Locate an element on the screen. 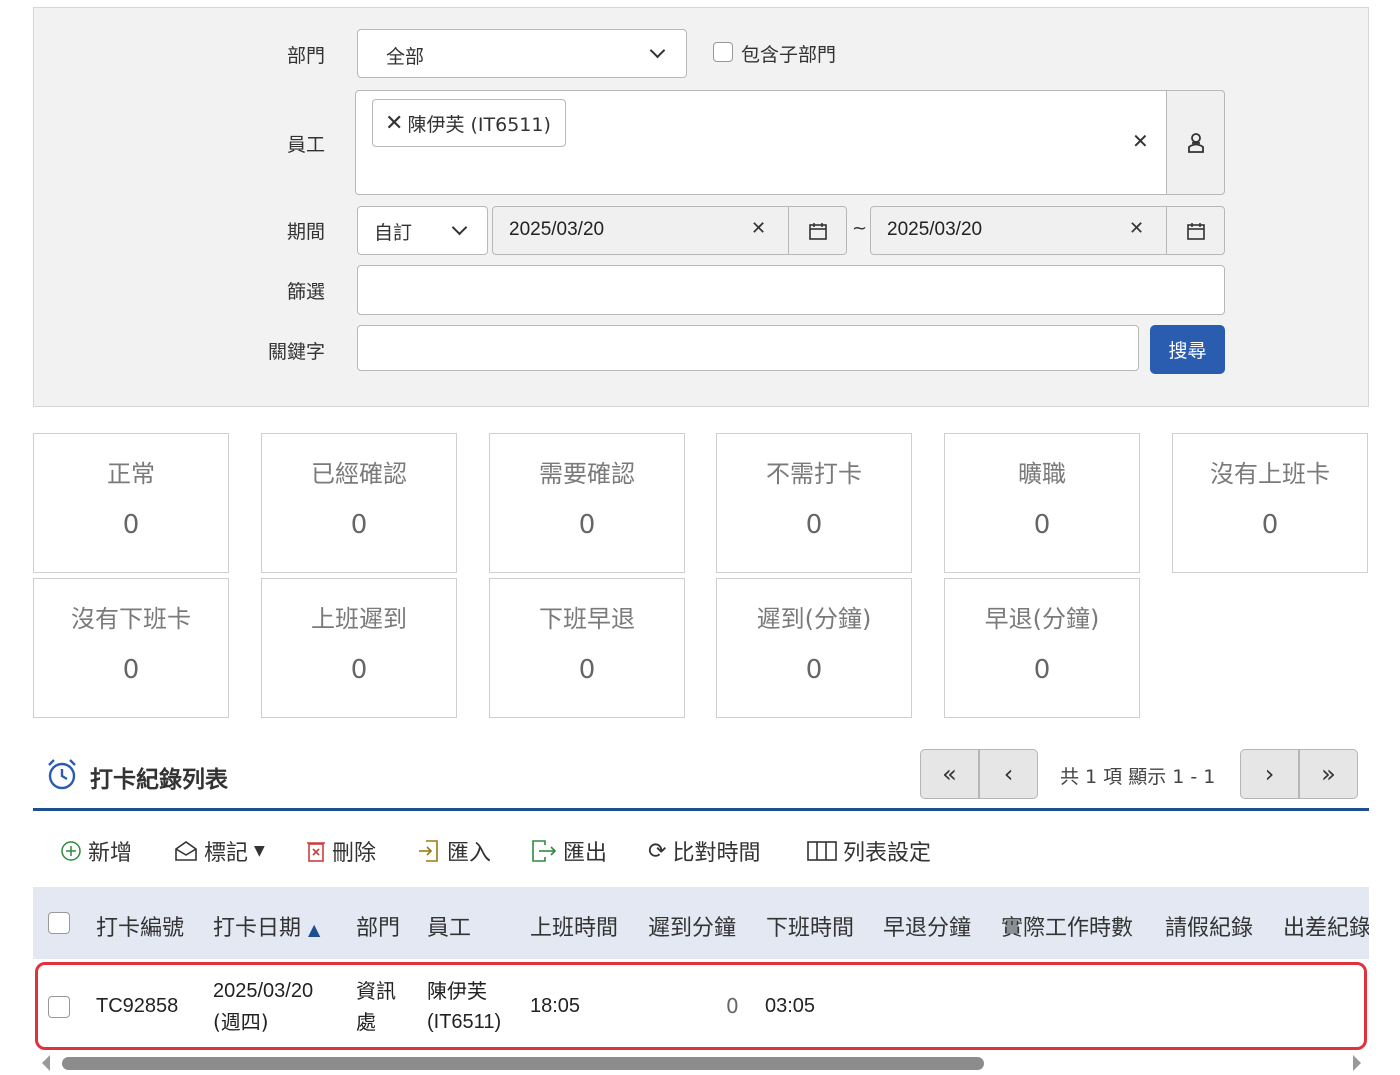 This screenshot has width=1400, height=1075. prev-page-button: ‹ is located at coordinates (1008, 774).